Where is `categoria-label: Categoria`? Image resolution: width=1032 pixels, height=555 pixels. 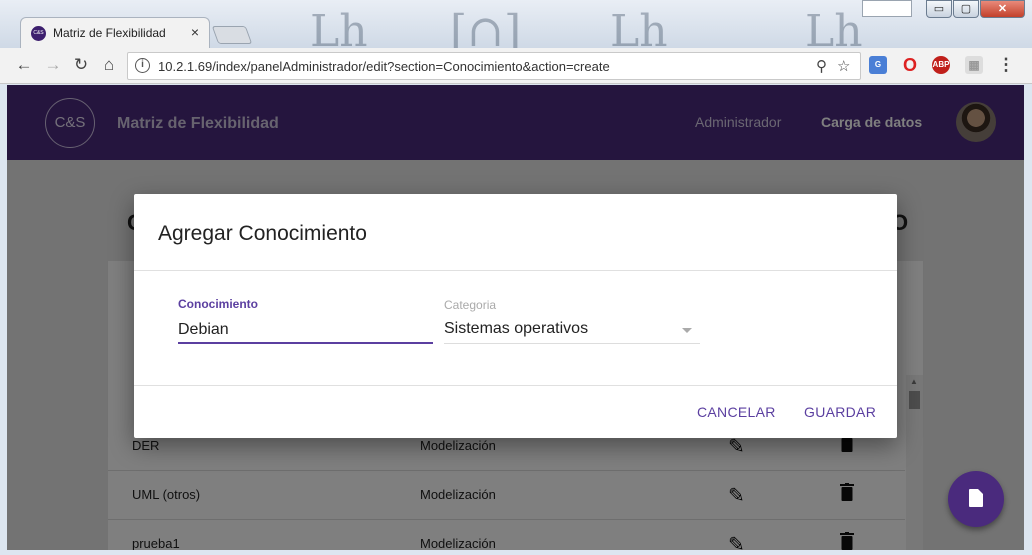
categoria-label: Categoria is located at coordinates (470, 305).